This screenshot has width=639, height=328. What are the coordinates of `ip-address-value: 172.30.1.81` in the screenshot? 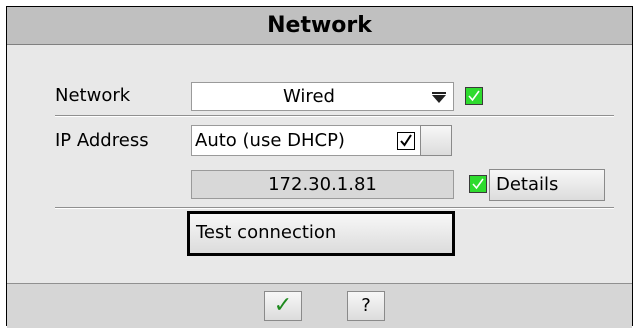 It's located at (322, 184).